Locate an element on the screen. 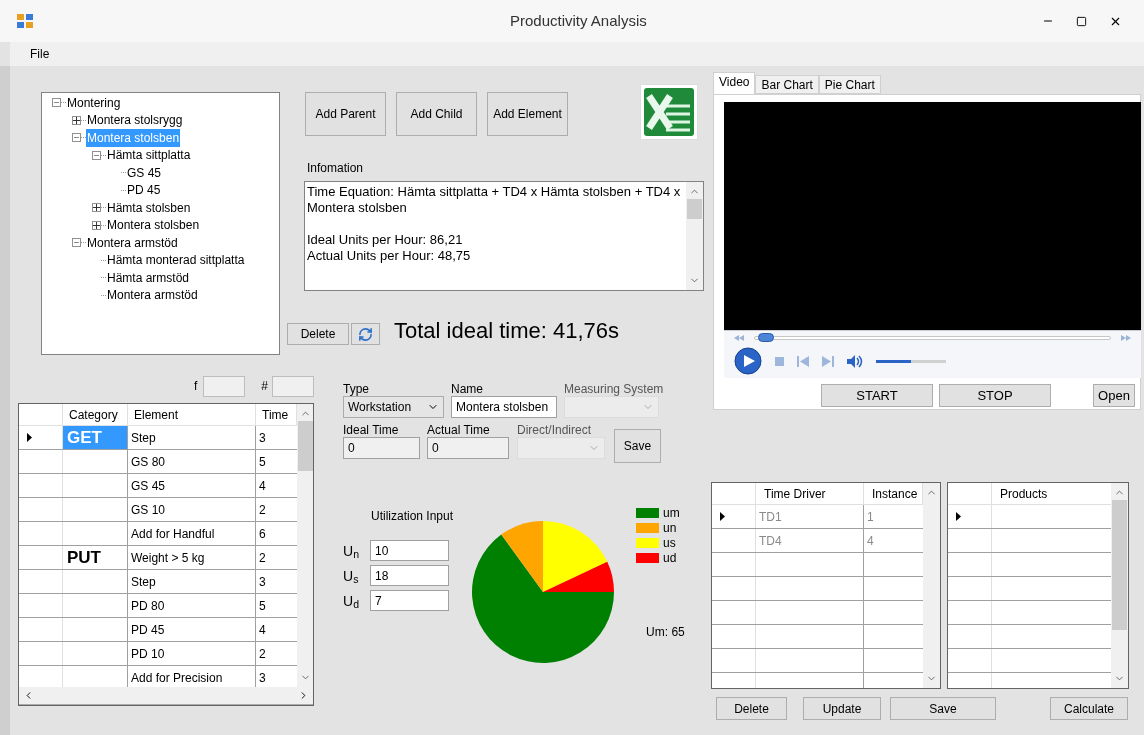 The height and width of the screenshot is (735, 1144). button: Add Child is located at coordinates (436, 114).